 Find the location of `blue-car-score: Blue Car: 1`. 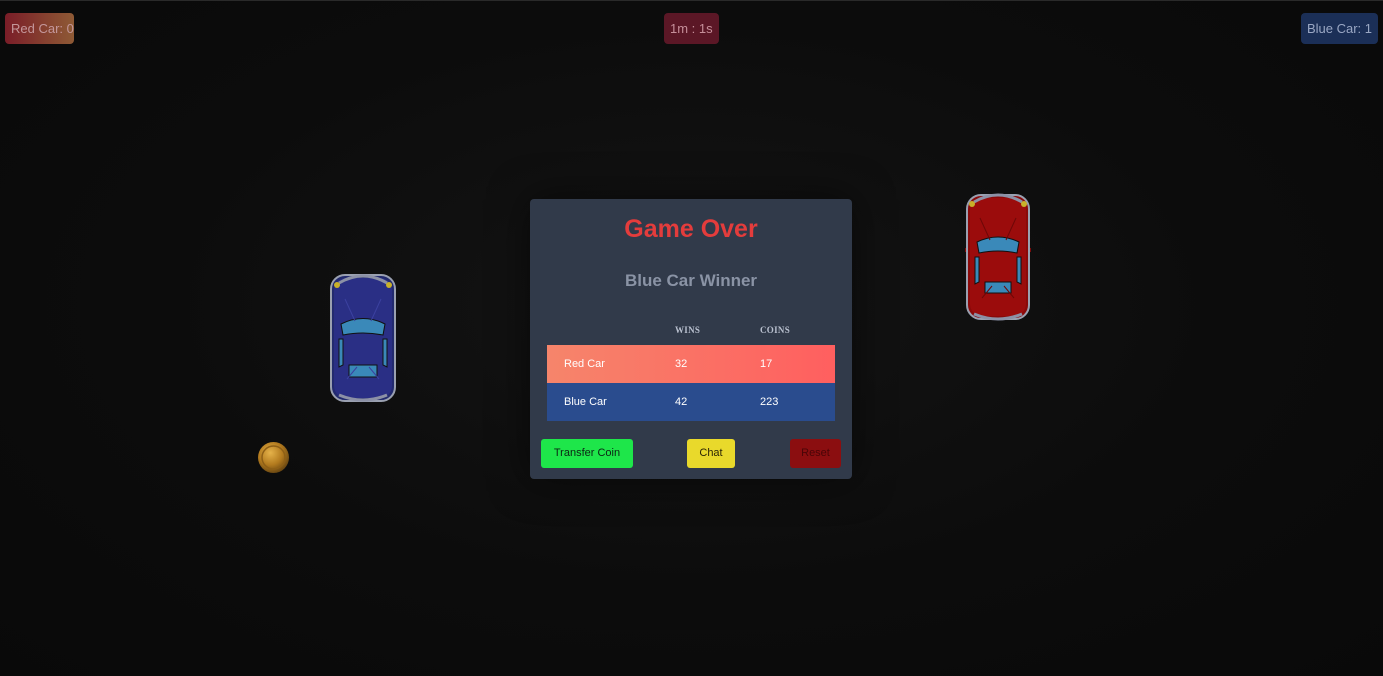

blue-car-score: Blue Car: 1 is located at coordinates (1339, 28).